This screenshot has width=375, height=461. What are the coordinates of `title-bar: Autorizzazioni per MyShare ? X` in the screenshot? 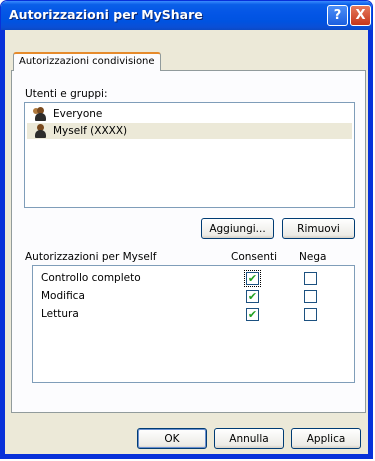 It's located at (186, 15).